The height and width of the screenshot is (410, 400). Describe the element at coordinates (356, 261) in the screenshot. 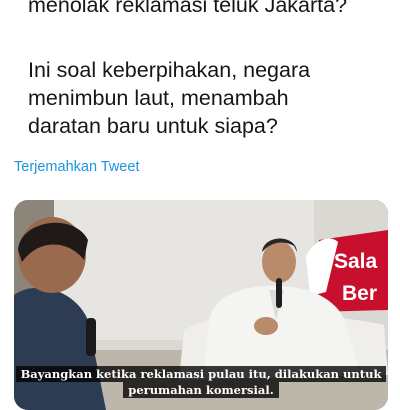

I see `banner-text-1: Sala` at that location.